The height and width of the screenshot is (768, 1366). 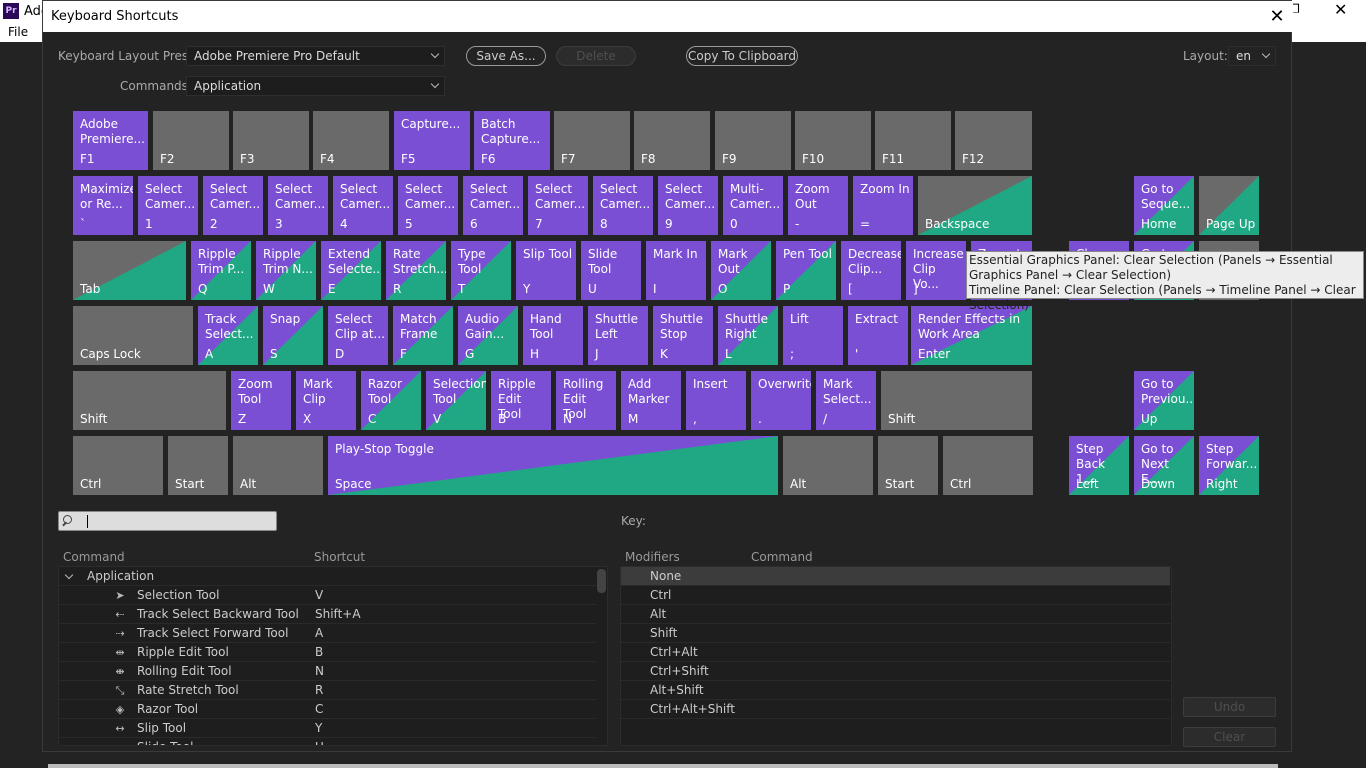 What do you see at coordinates (363, 205) in the screenshot?
I see `key-4: Select Camer... 4` at bounding box center [363, 205].